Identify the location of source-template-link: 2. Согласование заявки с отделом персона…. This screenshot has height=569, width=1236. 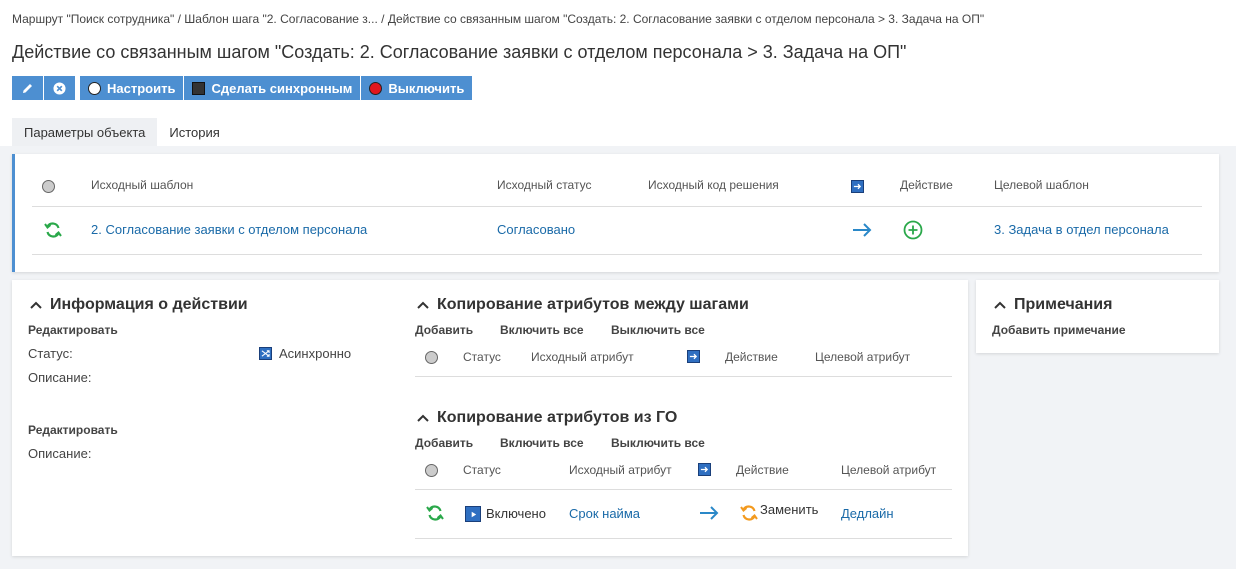
(229, 229).